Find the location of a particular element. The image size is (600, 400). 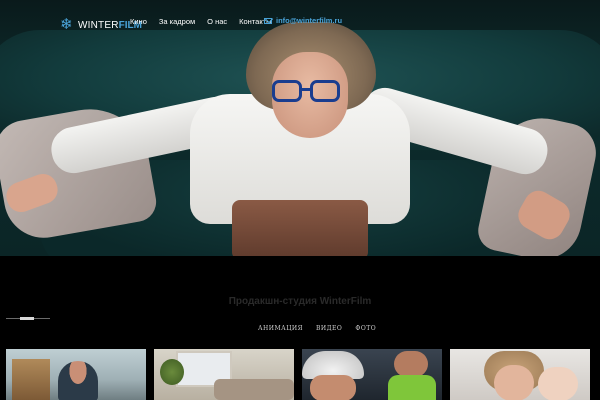

mail-icon is located at coordinates (268, 20).